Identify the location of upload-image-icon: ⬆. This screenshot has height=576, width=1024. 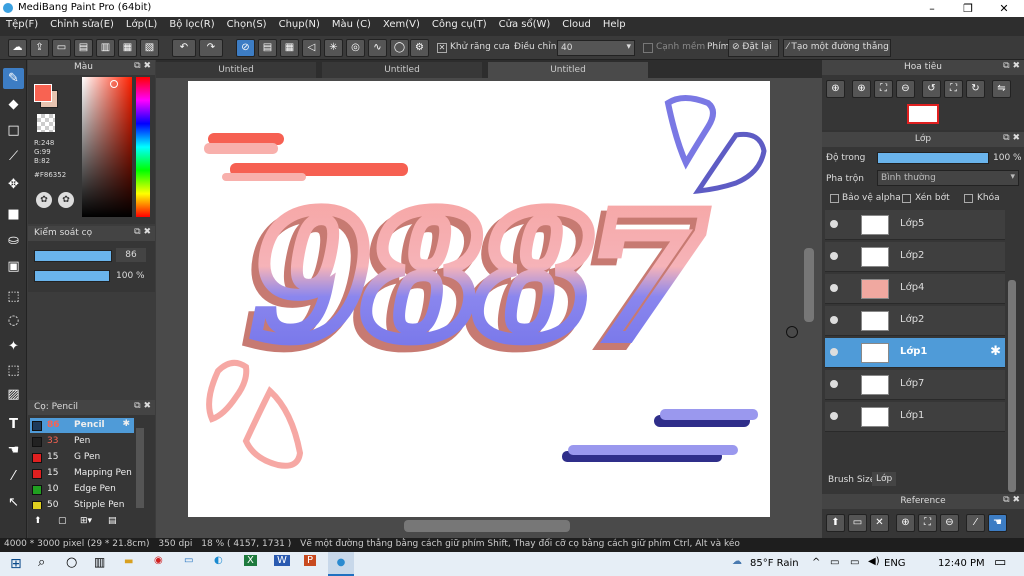
(835, 523).